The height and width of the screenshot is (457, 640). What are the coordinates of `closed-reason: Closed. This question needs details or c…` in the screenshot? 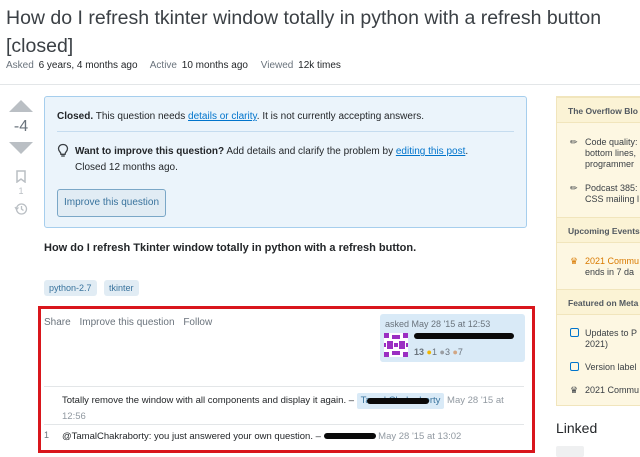 It's located at (240, 116).